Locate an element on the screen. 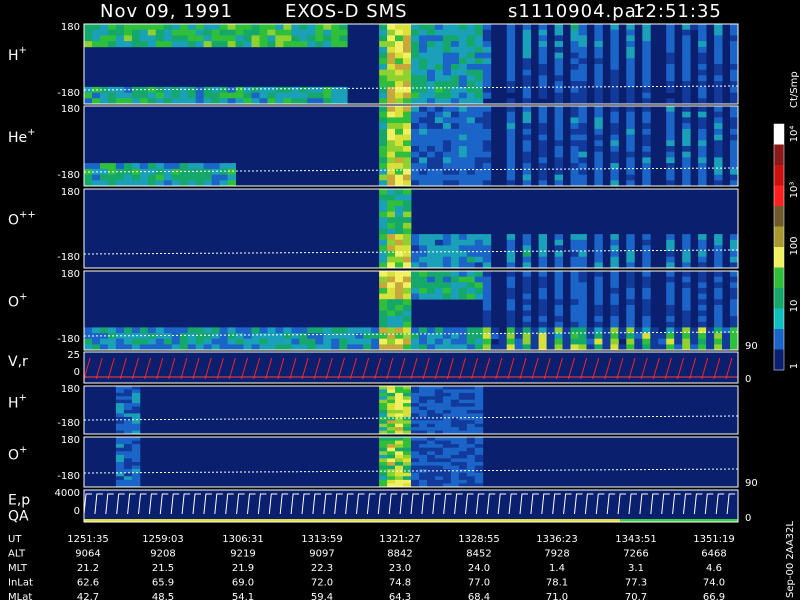 Image resolution: width=800 pixels, height=600 pixels. table-cell: 1343:51 is located at coordinates (636, 539).